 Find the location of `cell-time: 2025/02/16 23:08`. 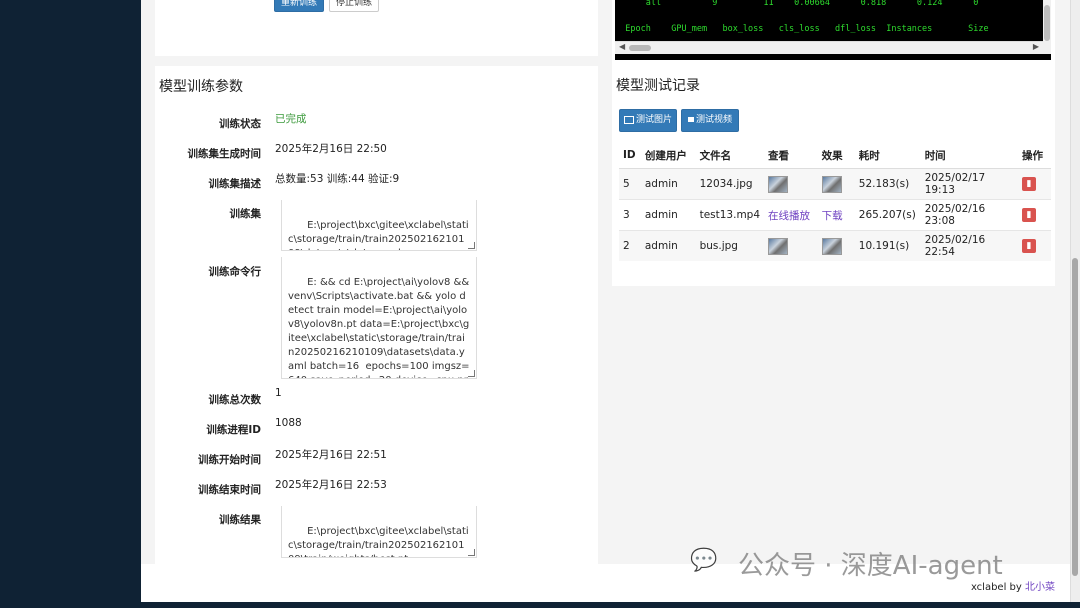

cell-time: 2025/02/16 23:08 is located at coordinates (969, 215).